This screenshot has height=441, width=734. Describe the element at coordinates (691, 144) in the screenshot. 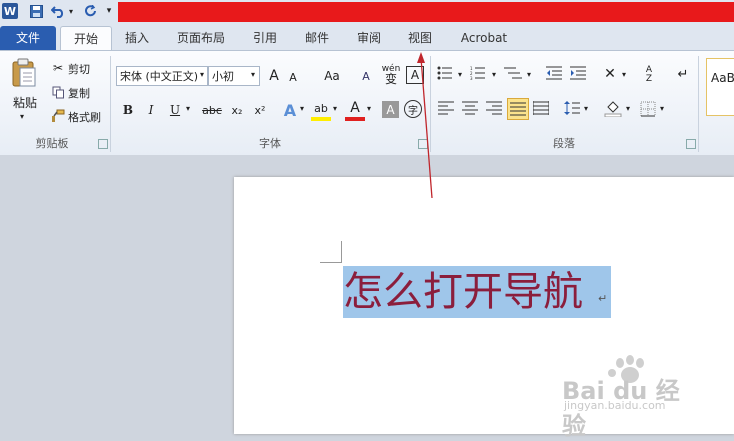

I see `paragraph-launcher-icon` at that location.